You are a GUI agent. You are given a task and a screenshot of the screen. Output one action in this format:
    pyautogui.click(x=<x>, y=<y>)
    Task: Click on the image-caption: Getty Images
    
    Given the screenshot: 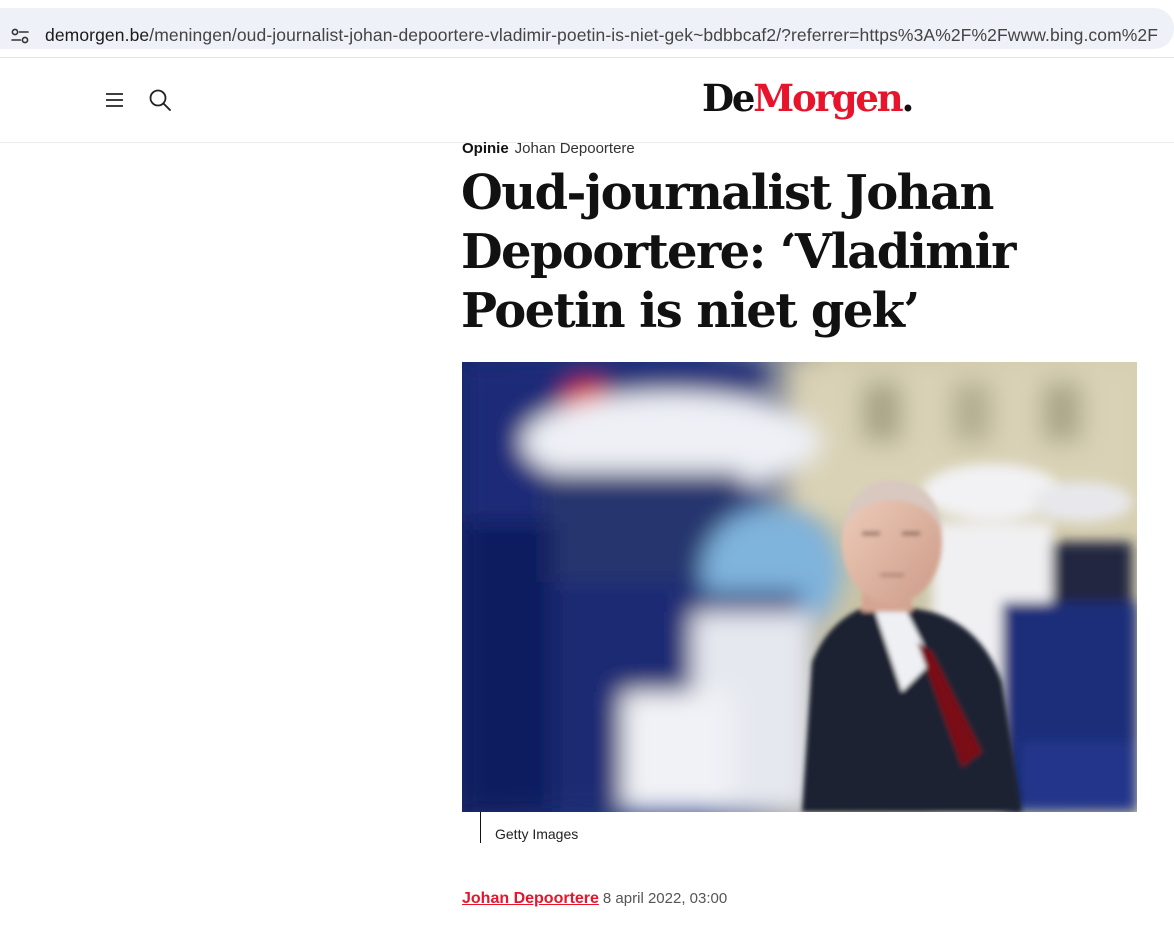 What is the action you would take?
    pyautogui.click(x=537, y=834)
    